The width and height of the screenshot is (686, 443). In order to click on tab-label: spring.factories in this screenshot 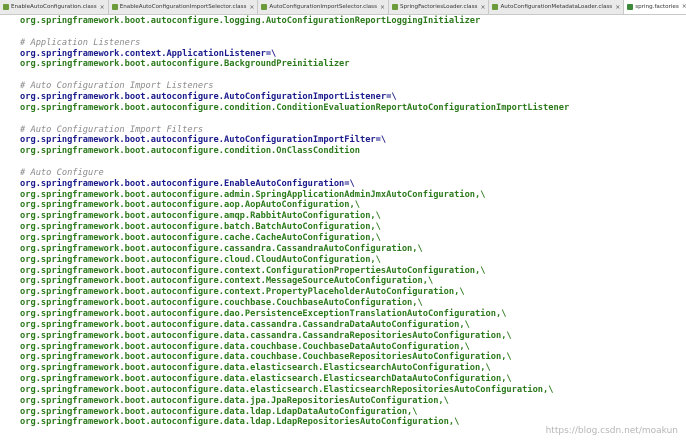, I will do `click(657, 6)`.